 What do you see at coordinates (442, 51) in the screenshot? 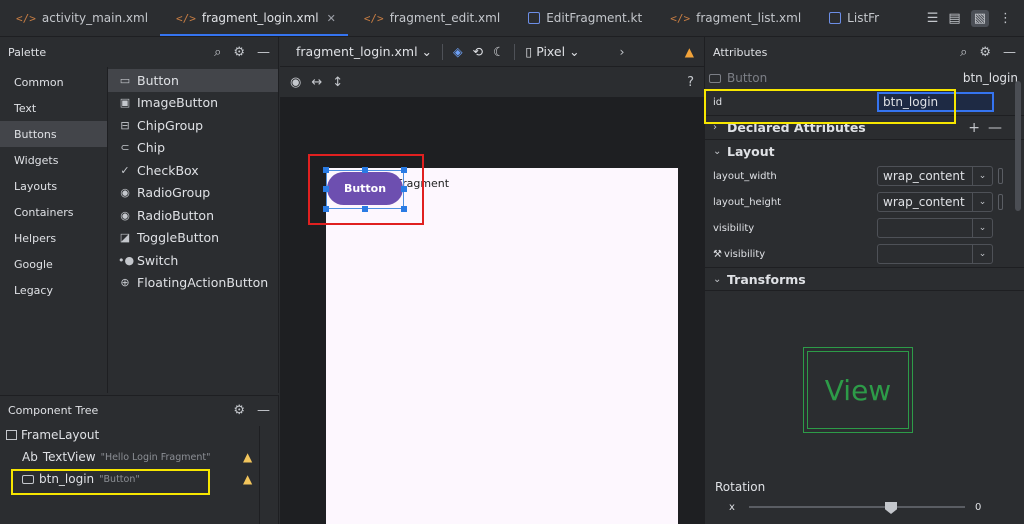
I see `divider` at bounding box center [442, 51].